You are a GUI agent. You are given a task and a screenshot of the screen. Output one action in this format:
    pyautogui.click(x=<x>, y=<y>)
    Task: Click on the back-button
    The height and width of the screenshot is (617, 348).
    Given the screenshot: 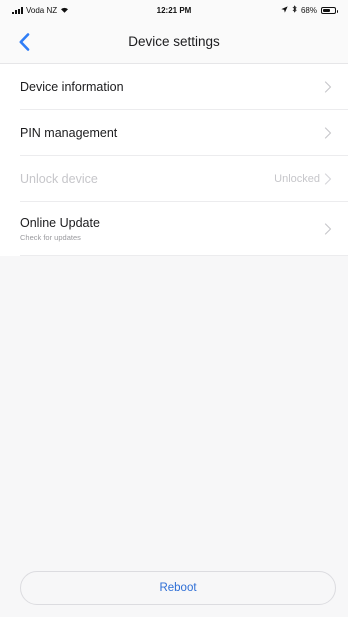 What is the action you would take?
    pyautogui.click(x=24, y=42)
    